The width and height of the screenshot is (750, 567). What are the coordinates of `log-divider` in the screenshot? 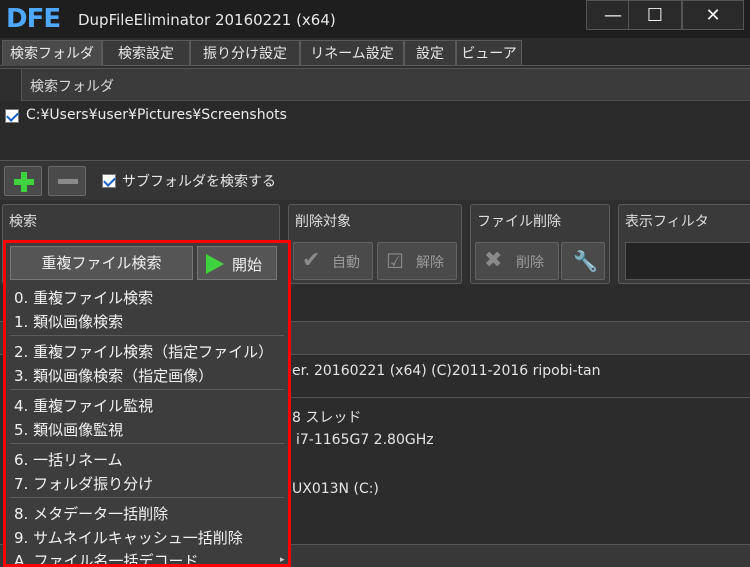 It's located at (520, 397).